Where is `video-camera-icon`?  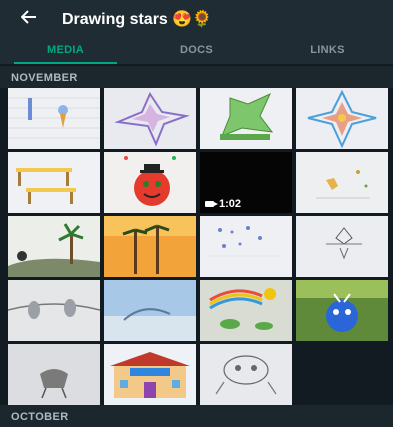 video-camera-icon is located at coordinates (211, 204).